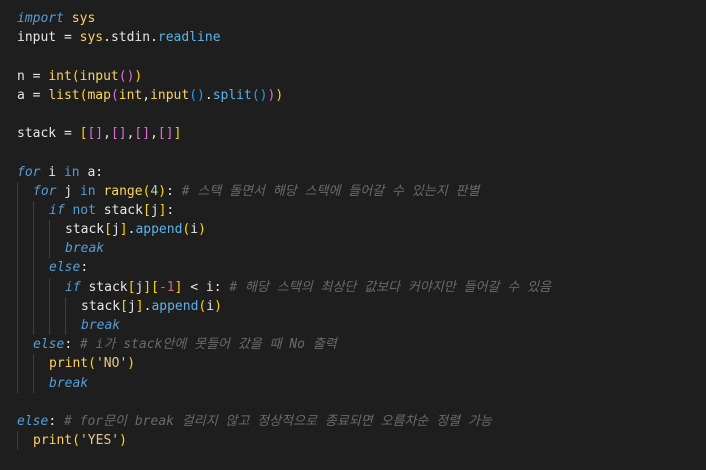 The height and width of the screenshot is (470, 706). What do you see at coordinates (68, 267) in the screenshot?
I see `code-line-content: else:` at bounding box center [68, 267].